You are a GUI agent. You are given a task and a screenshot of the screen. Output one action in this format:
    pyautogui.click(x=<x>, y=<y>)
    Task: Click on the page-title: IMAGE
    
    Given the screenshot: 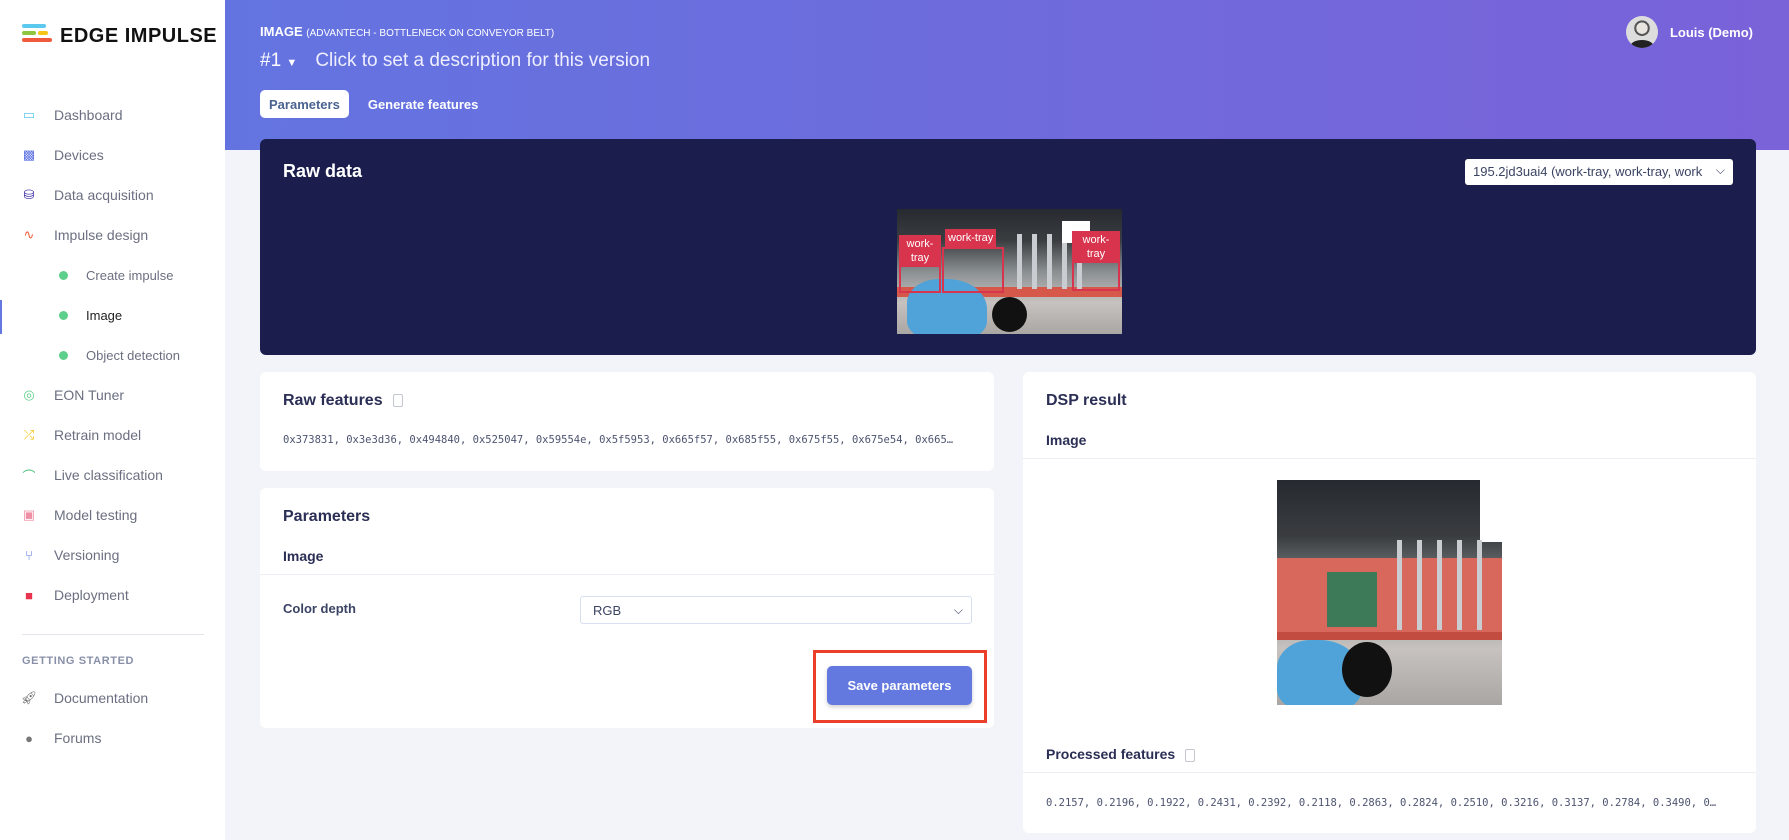 What is the action you would take?
    pyautogui.click(x=281, y=31)
    